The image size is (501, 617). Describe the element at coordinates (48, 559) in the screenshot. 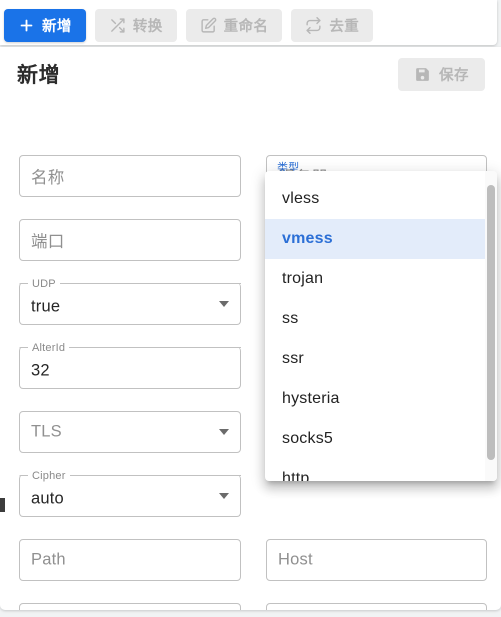

I see `path-placeholder: Path` at that location.